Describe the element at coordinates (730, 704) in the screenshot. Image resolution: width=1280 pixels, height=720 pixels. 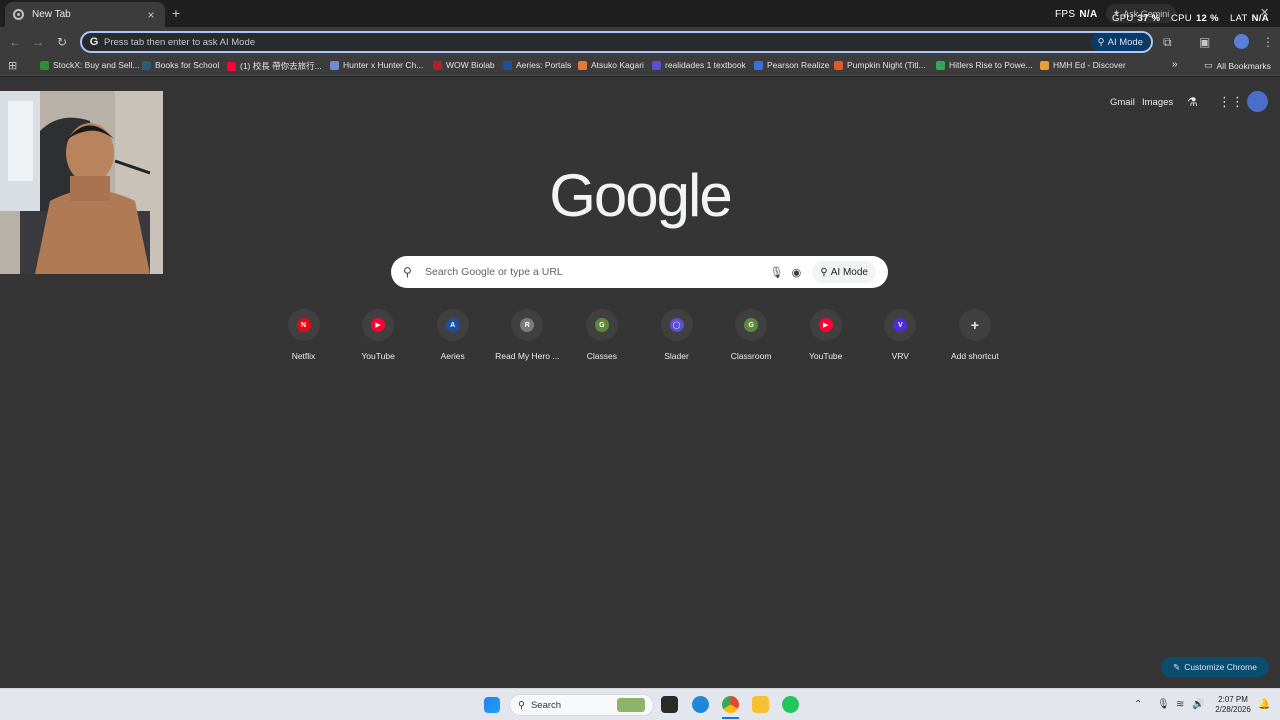
I see `chrome-taskbar-icon` at that location.